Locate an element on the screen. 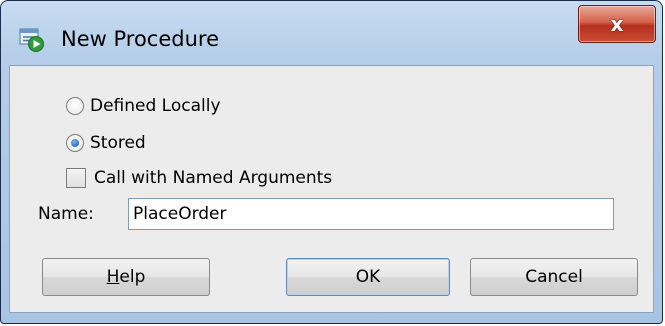 This screenshot has height=326, width=665. procedure-run-icon is located at coordinates (31, 40).